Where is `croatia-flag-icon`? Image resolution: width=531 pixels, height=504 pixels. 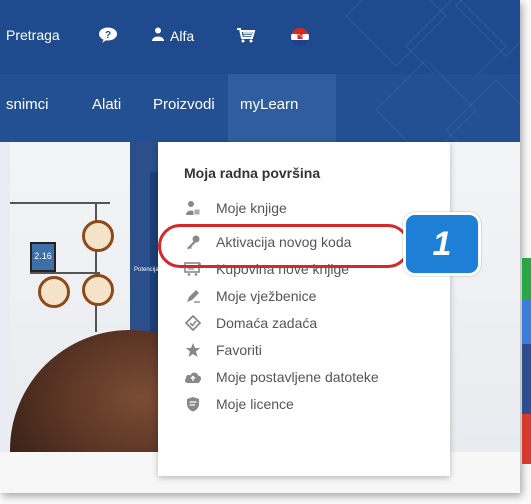 croatia-flag-icon is located at coordinates (300, 38).